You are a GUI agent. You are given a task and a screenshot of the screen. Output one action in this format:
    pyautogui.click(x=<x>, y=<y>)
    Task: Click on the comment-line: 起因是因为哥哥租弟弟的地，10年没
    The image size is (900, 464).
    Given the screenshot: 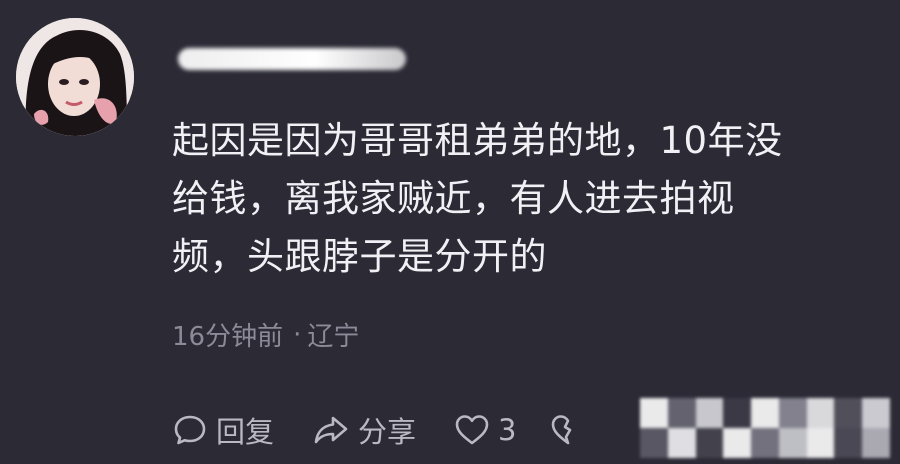 What is the action you would take?
    pyautogui.click(x=477, y=140)
    